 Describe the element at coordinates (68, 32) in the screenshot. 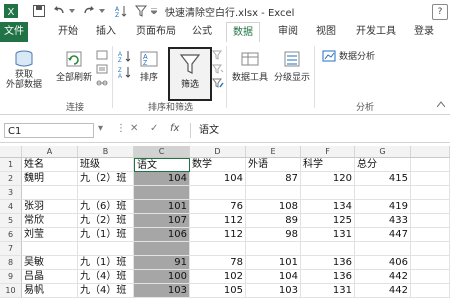

I see `tab-home: 开始` at that location.